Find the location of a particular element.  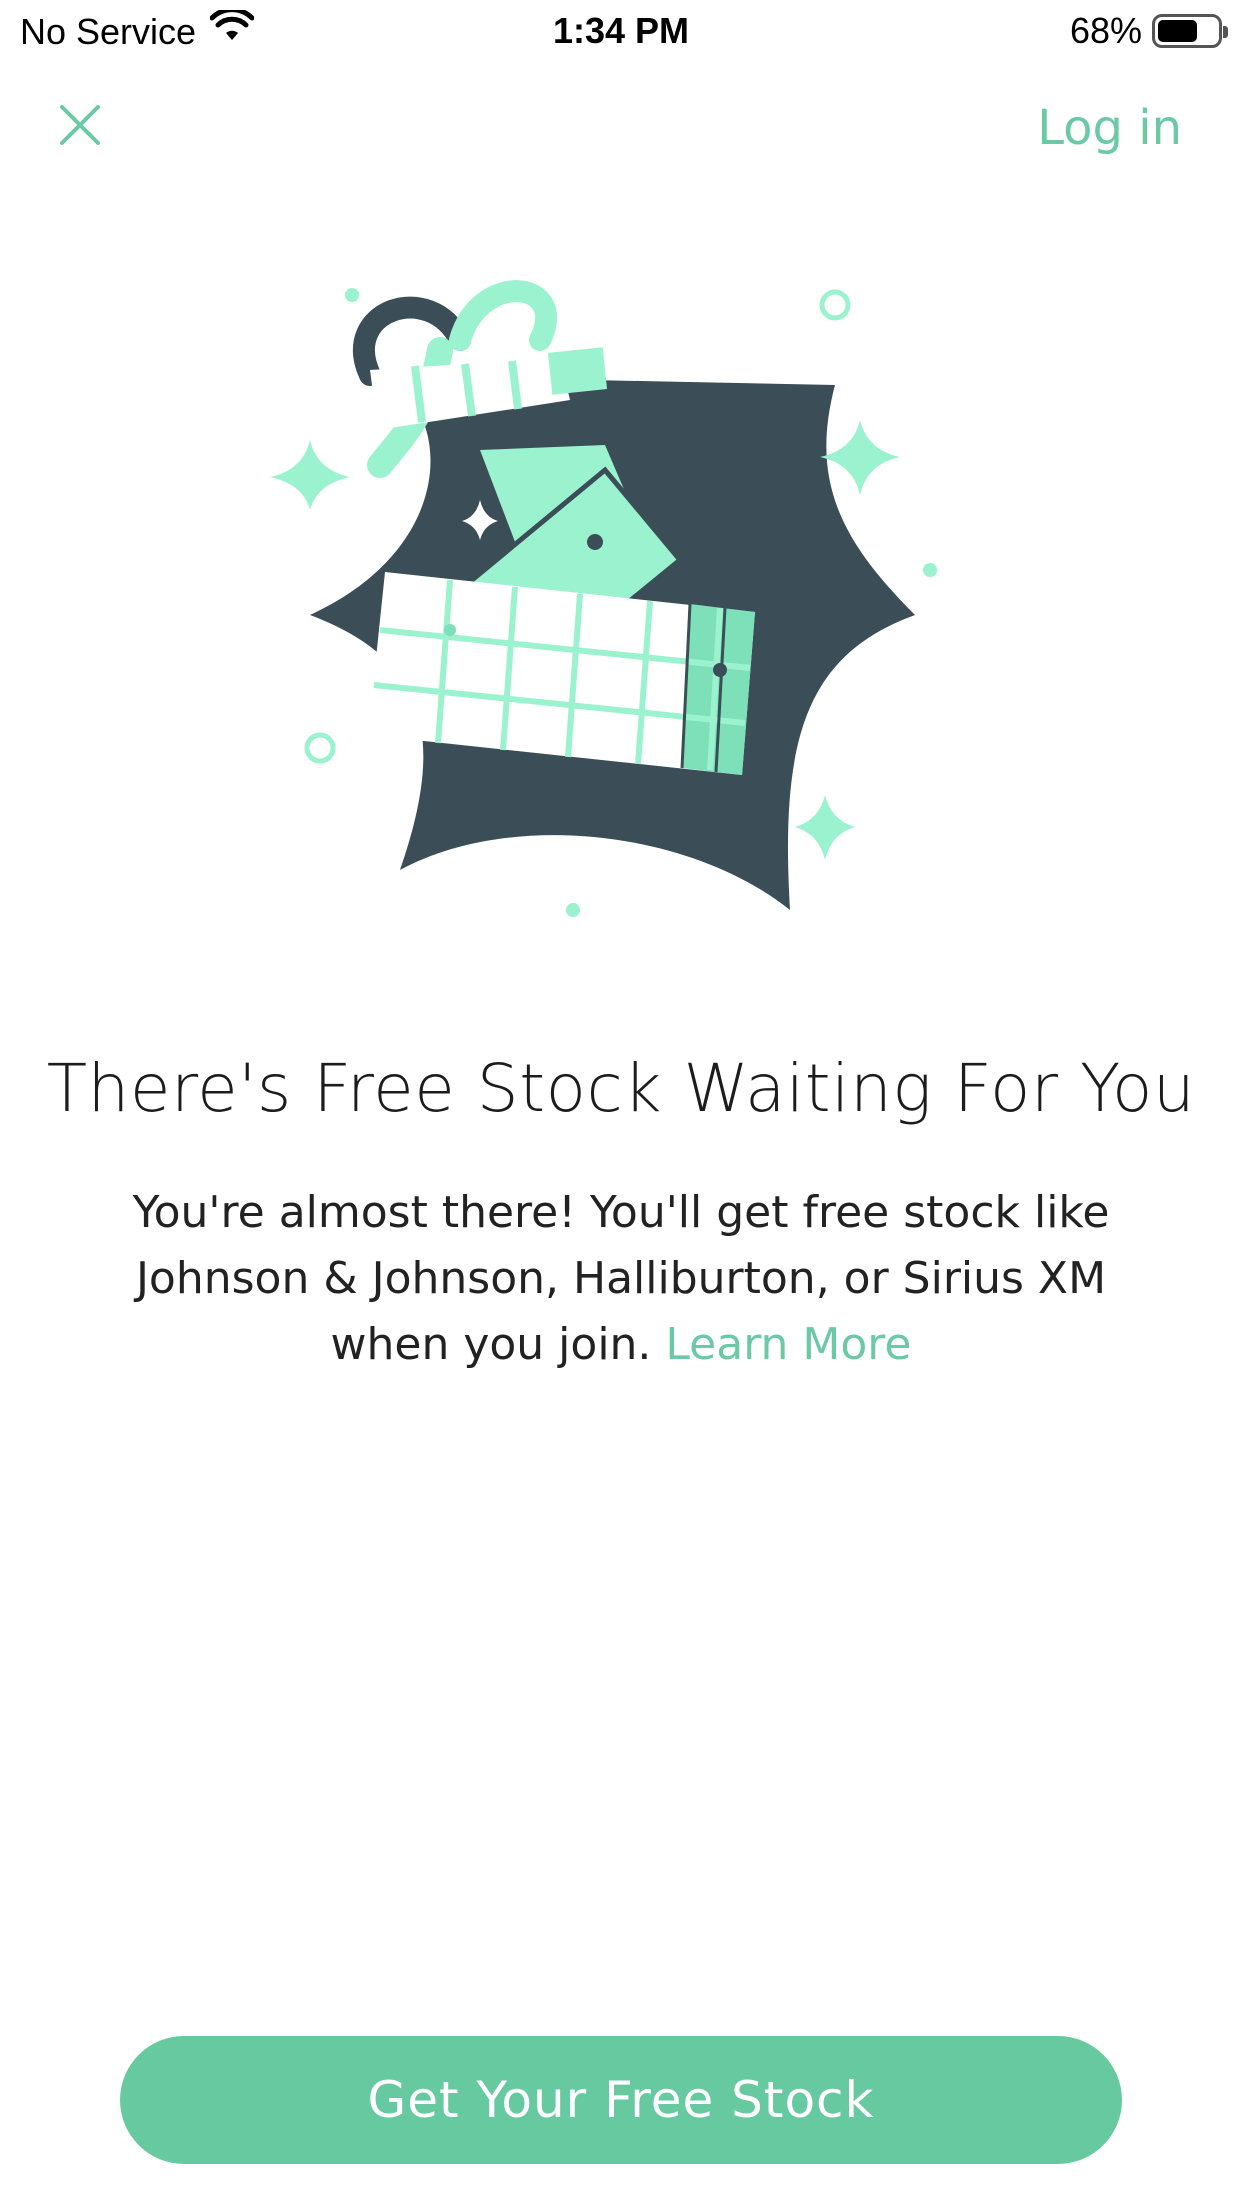

status-time: 1:34 PM is located at coordinates (621, 30).